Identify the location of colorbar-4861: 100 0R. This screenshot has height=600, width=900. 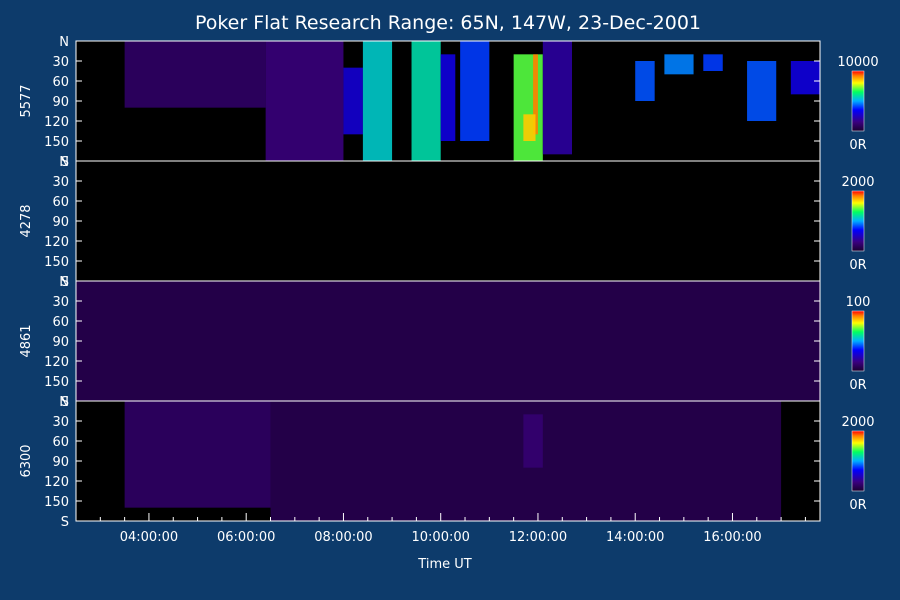
(858, 344).